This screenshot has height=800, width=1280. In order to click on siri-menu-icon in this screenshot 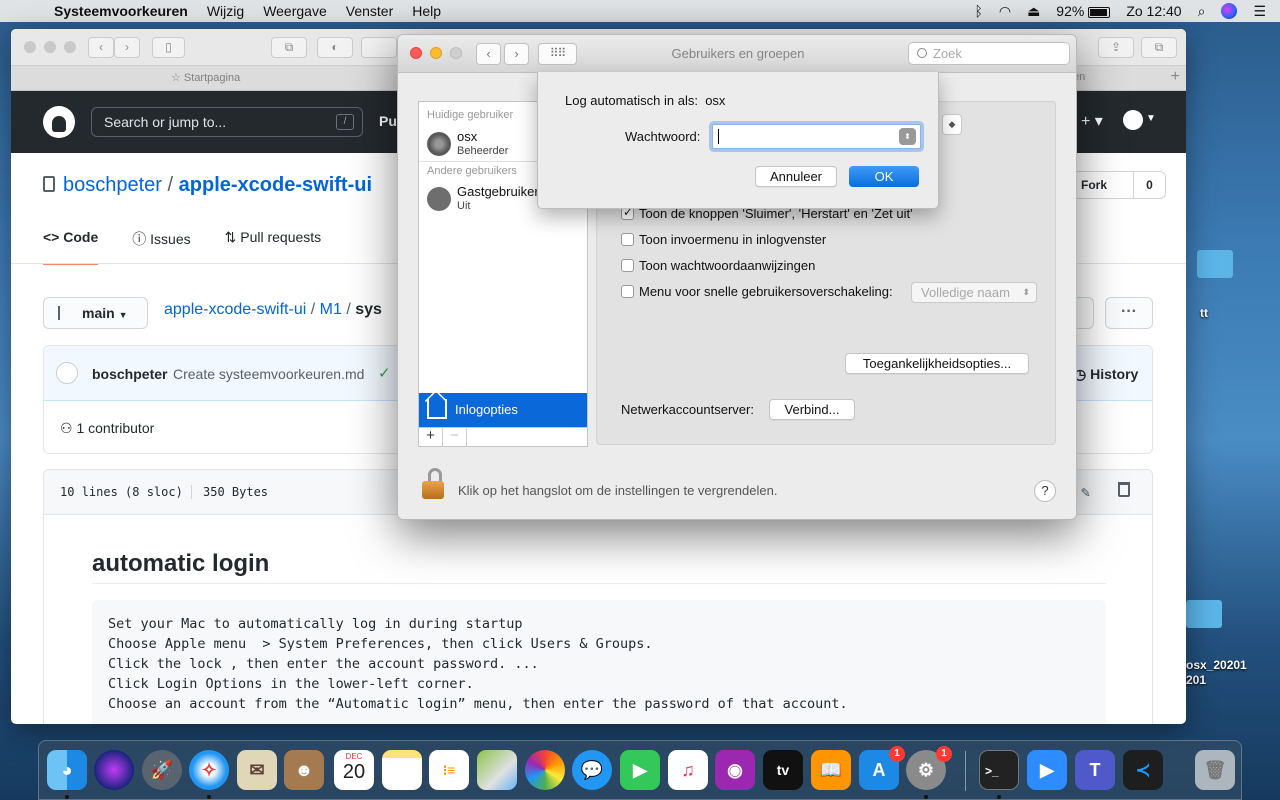, I will do `click(1229, 11)`.